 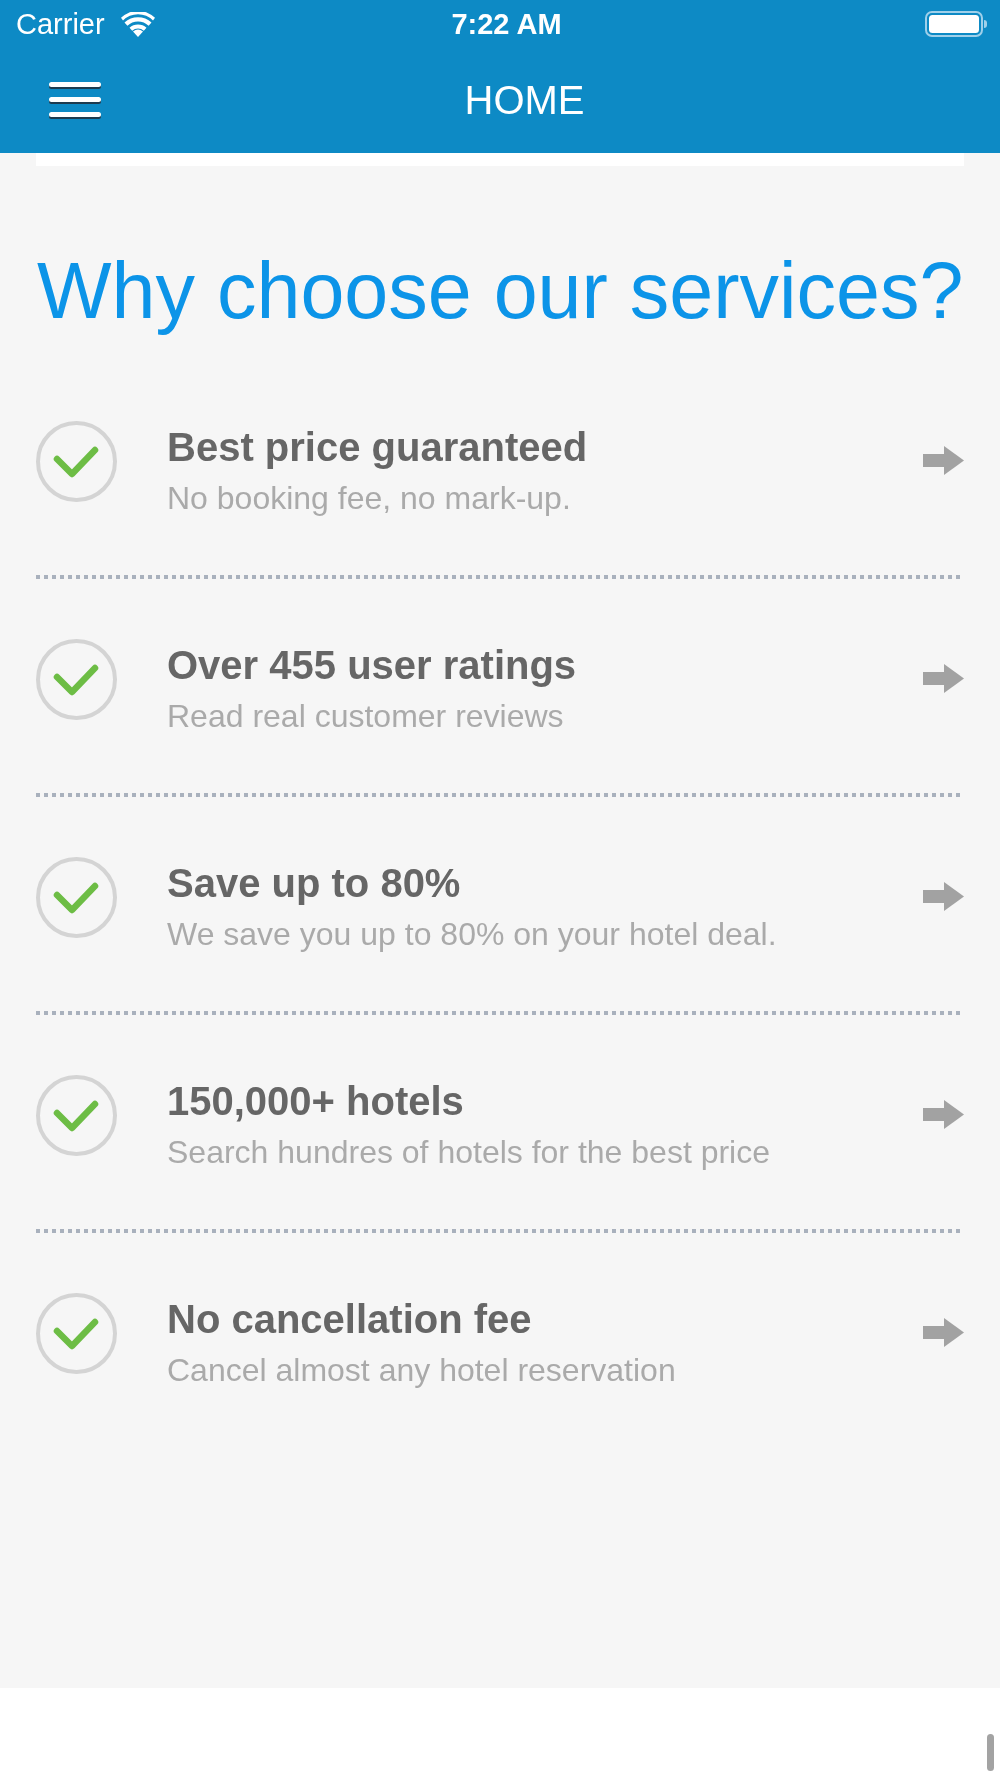 I want to click on feature-title: Best price guaranteed, so click(x=378, y=447).